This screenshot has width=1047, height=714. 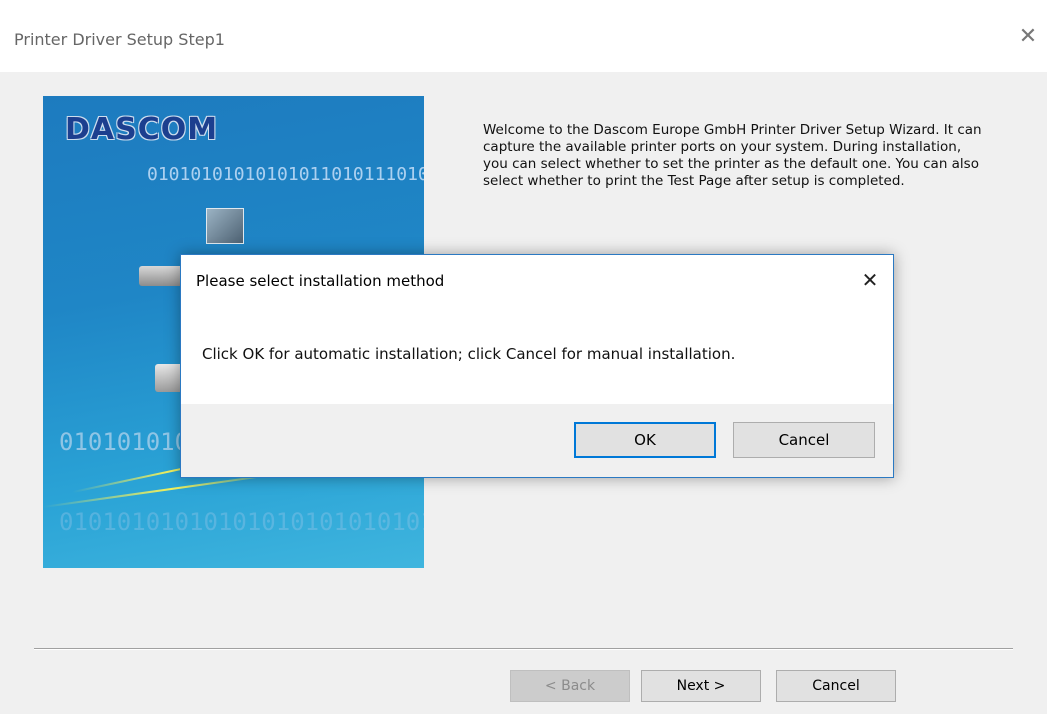 What do you see at coordinates (225, 226) in the screenshot?
I see `business-people-photo` at bounding box center [225, 226].